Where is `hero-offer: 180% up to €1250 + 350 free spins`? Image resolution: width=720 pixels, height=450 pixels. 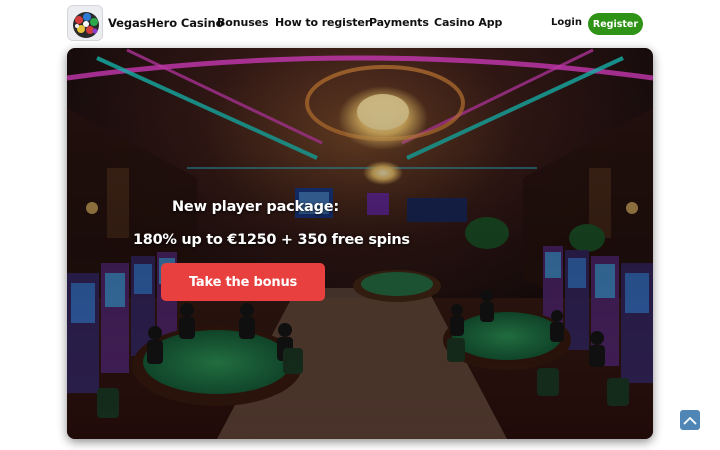 hero-offer: 180% up to €1250 + 350 free spins is located at coordinates (271, 240).